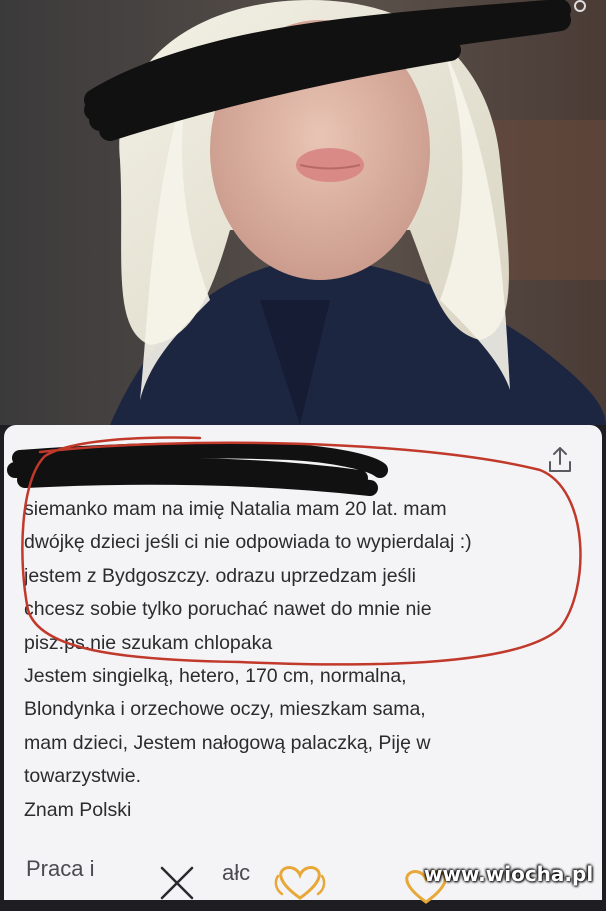  I want to click on dislike-button, so click(178, 882).